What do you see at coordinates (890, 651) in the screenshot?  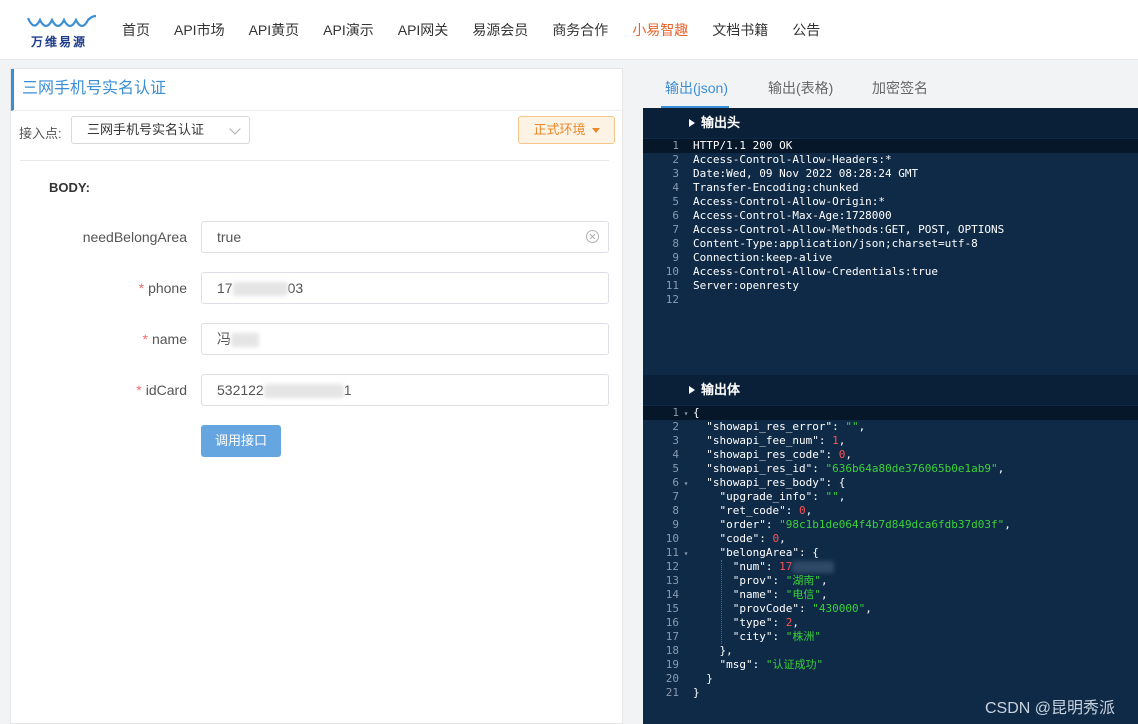 I see `code-line: 18 },` at bounding box center [890, 651].